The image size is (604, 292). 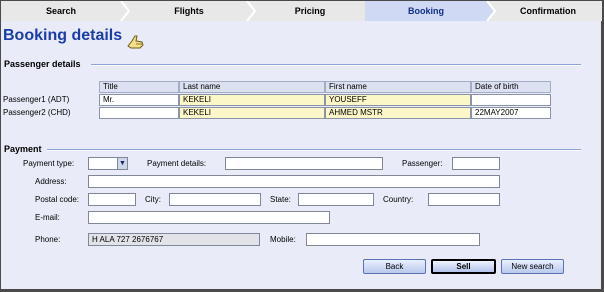 I want to click on payment-details-input, so click(x=304, y=163).